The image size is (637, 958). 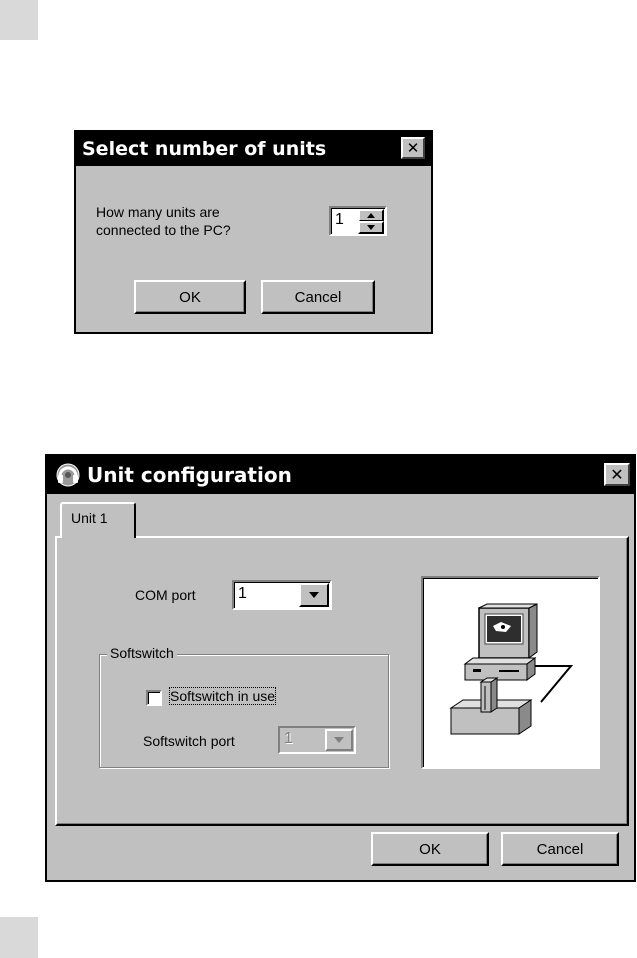 What do you see at coordinates (204, 149) in the screenshot?
I see `select-units-title: Select number of units` at bounding box center [204, 149].